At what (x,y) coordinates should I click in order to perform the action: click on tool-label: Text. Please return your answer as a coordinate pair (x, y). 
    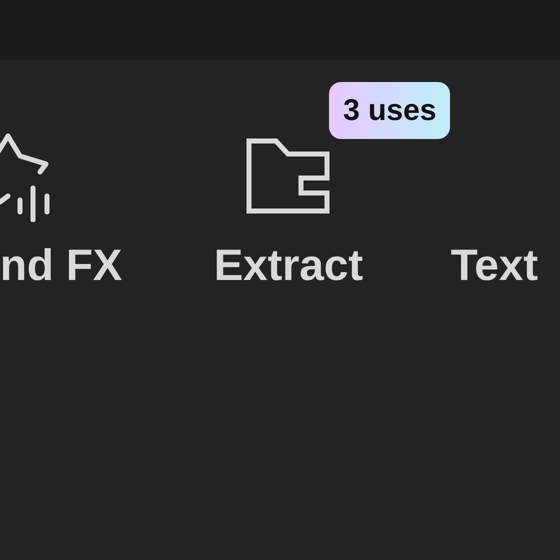
    Looking at the image, I should click on (494, 266).